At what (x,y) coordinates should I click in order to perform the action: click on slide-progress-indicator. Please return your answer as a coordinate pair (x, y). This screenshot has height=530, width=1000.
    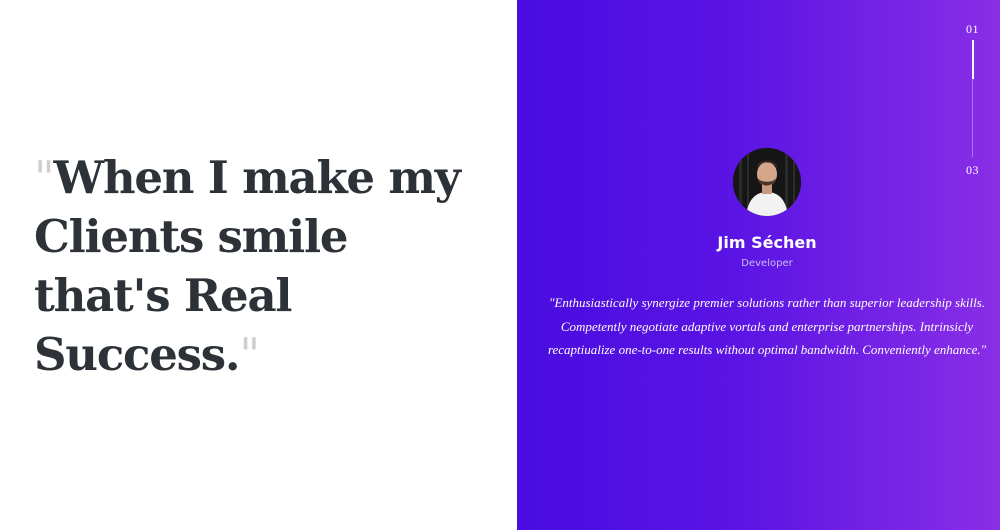
    Looking at the image, I should click on (973, 59).